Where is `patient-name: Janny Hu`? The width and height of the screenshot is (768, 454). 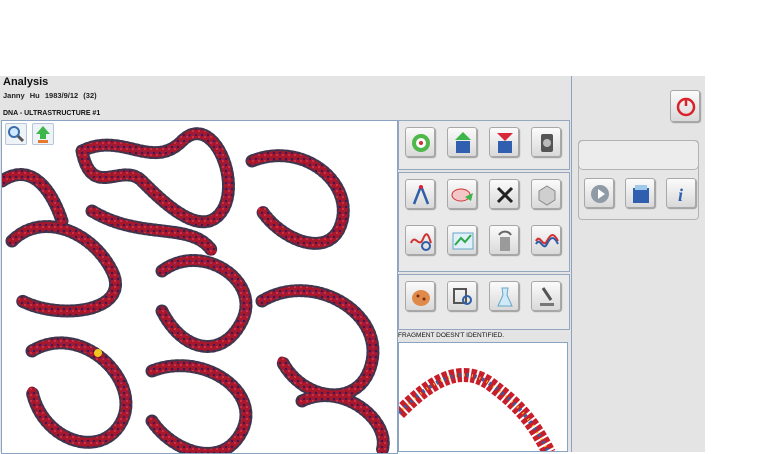
patient-name: Janny Hu is located at coordinates (21, 95).